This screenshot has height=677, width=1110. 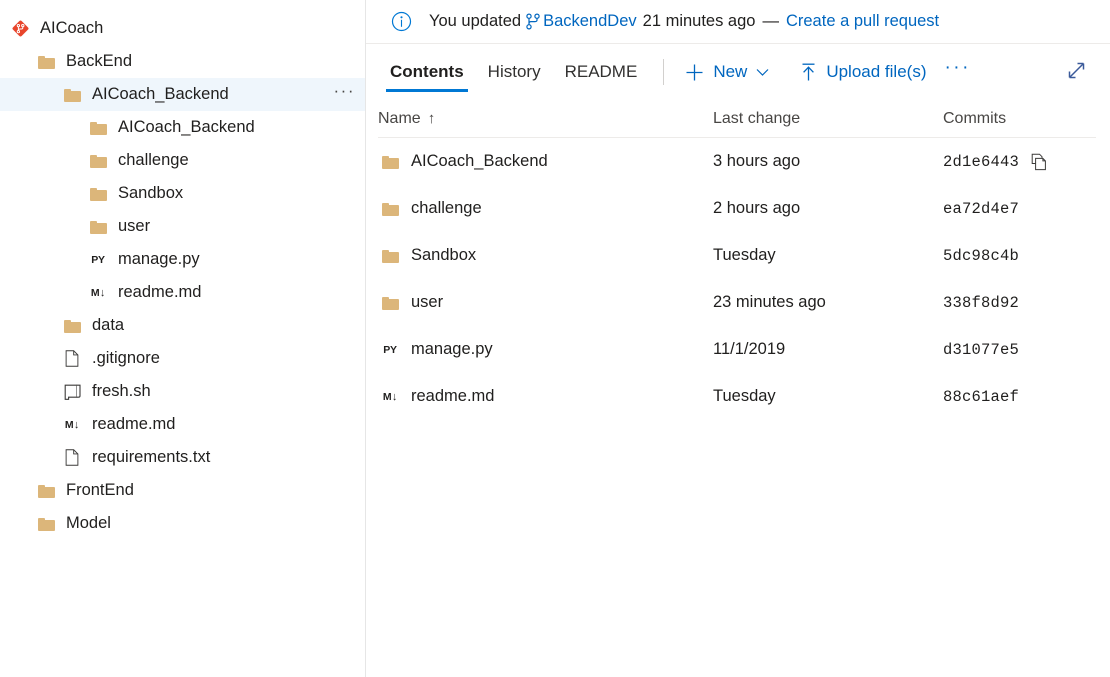 What do you see at coordinates (545, 208) in the screenshot?
I see `cell-name: challenge` at bounding box center [545, 208].